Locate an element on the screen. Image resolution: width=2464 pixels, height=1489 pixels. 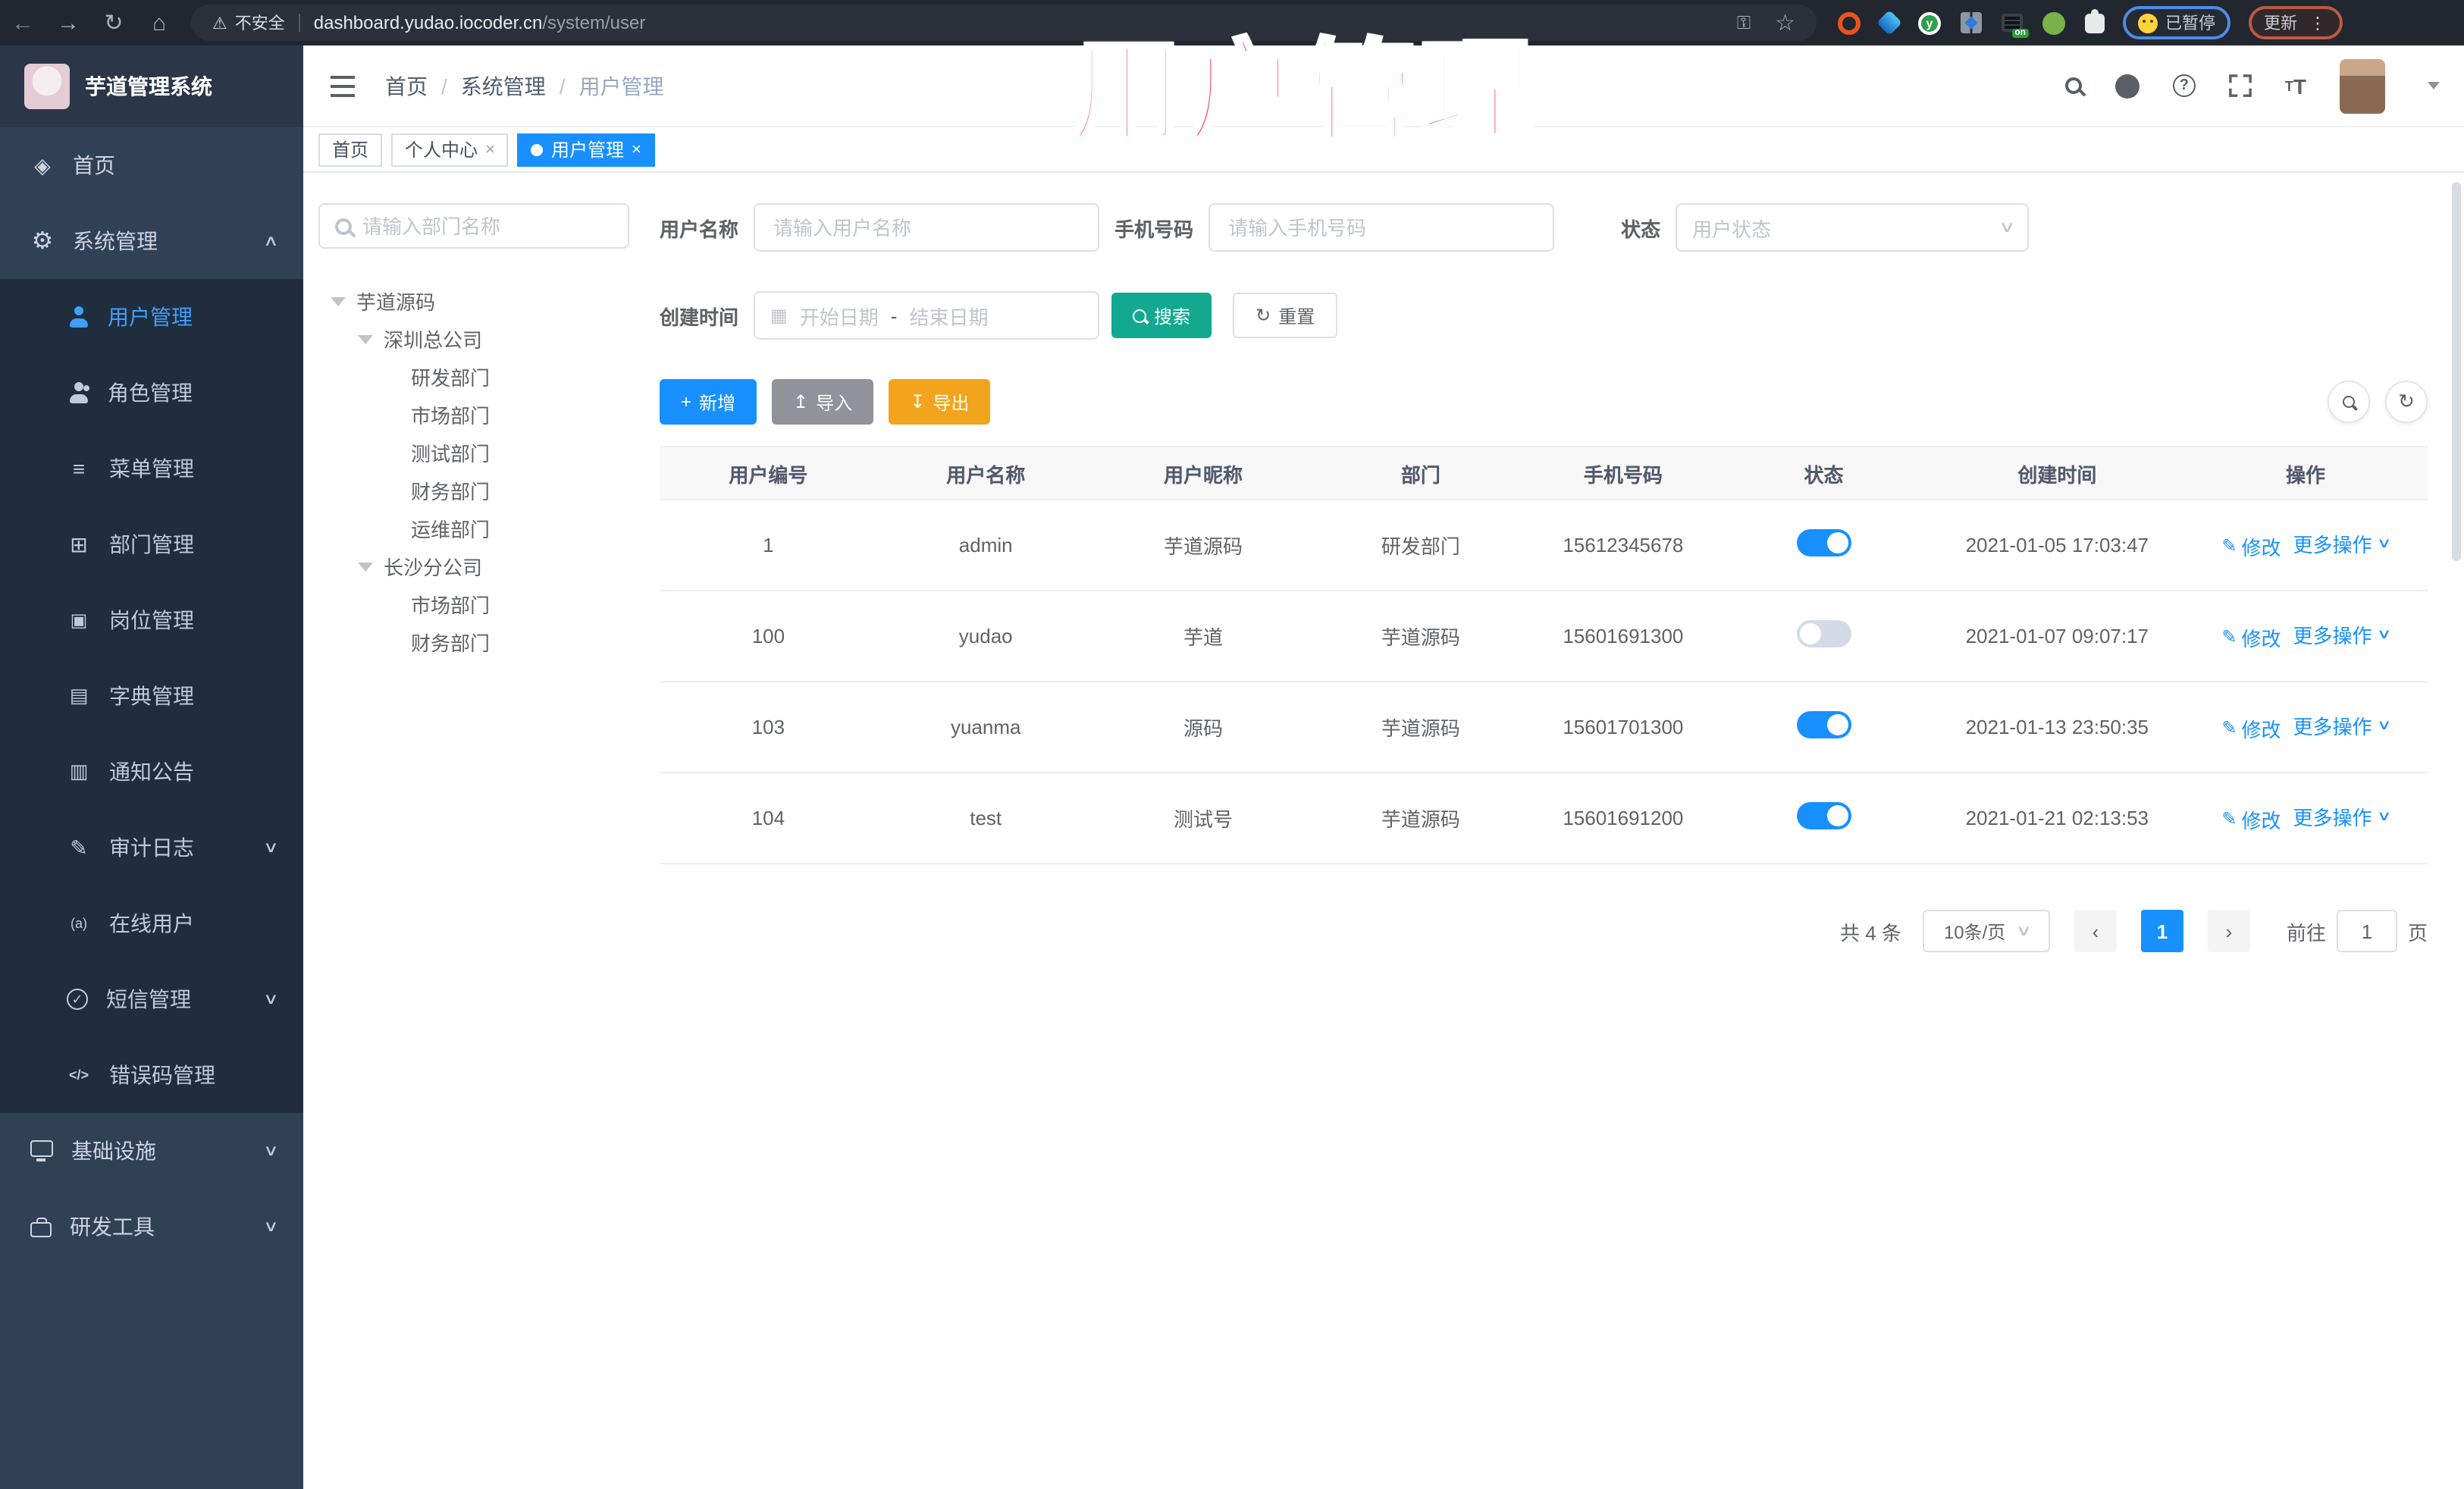
tree-node-深圳总公司: 深圳总公司 is located at coordinates (474, 339).